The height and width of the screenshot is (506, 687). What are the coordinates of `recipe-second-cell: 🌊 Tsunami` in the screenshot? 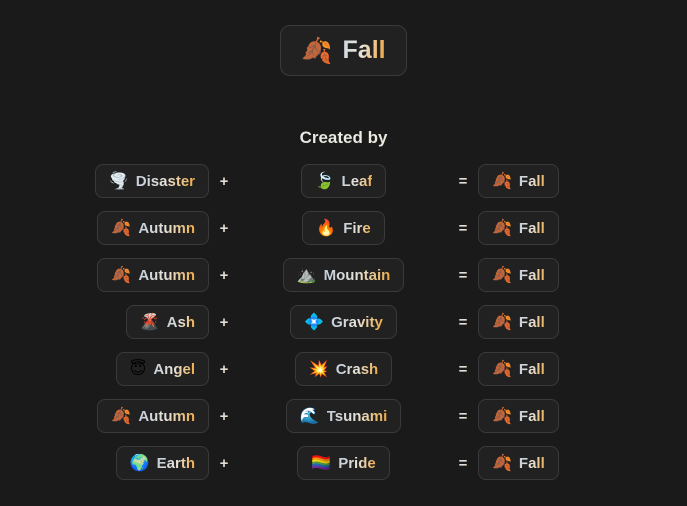 It's located at (343, 416).